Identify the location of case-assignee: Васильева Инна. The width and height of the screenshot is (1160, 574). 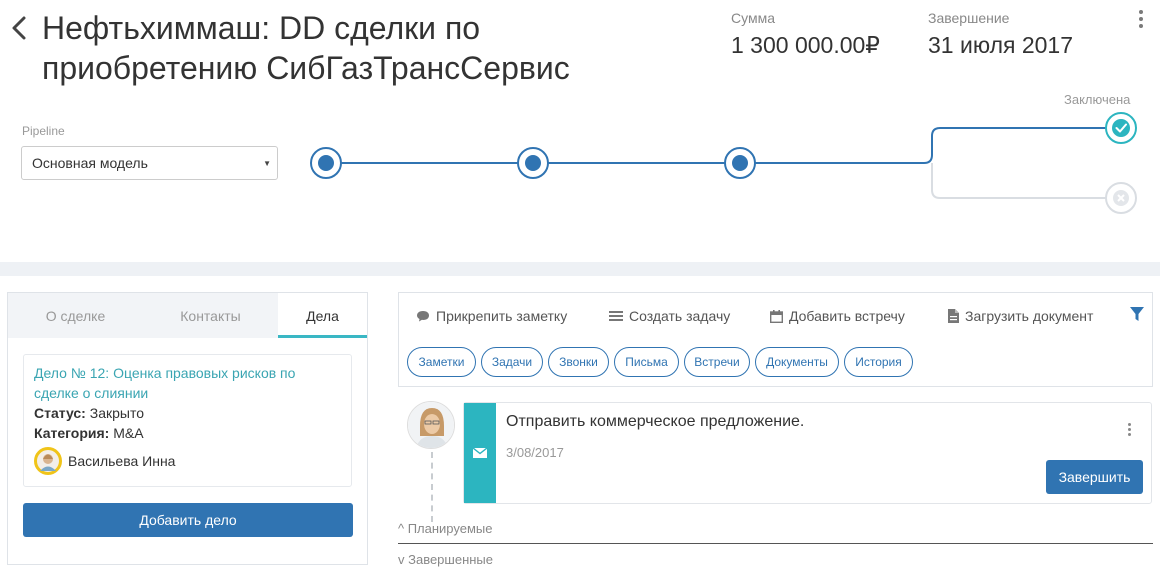
(187, 461).